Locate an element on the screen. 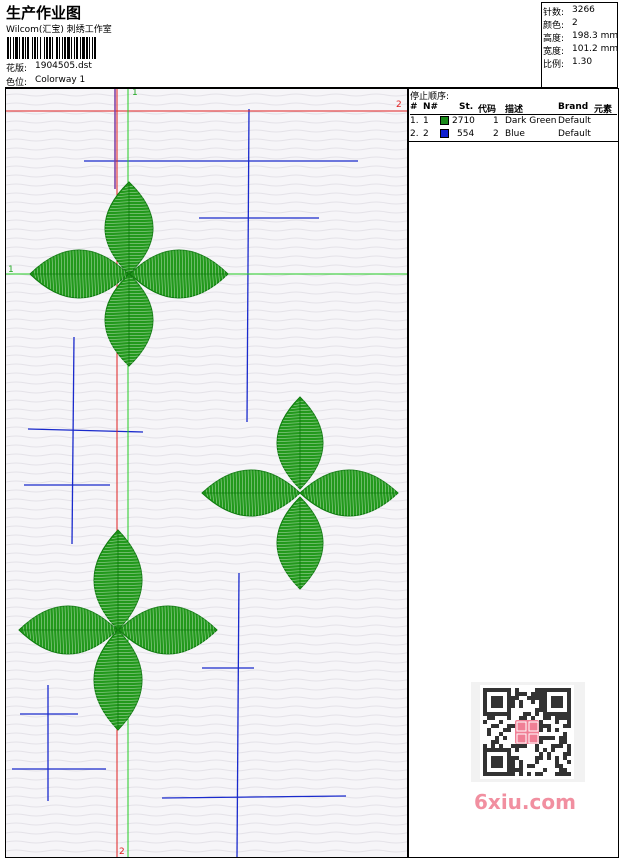  stat-label: 高度: is located at coordinates (554, 39).